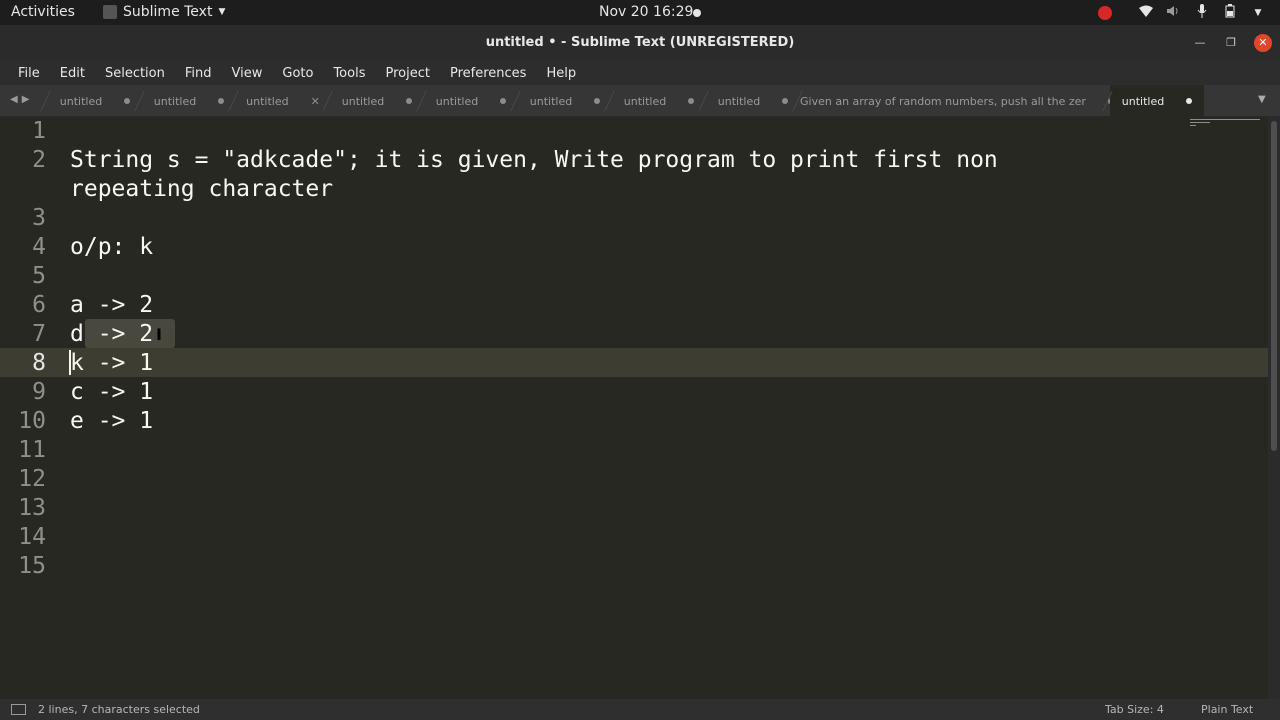 The image size is (1280, 720). I want to click on record-icon, so click(1105, 13).